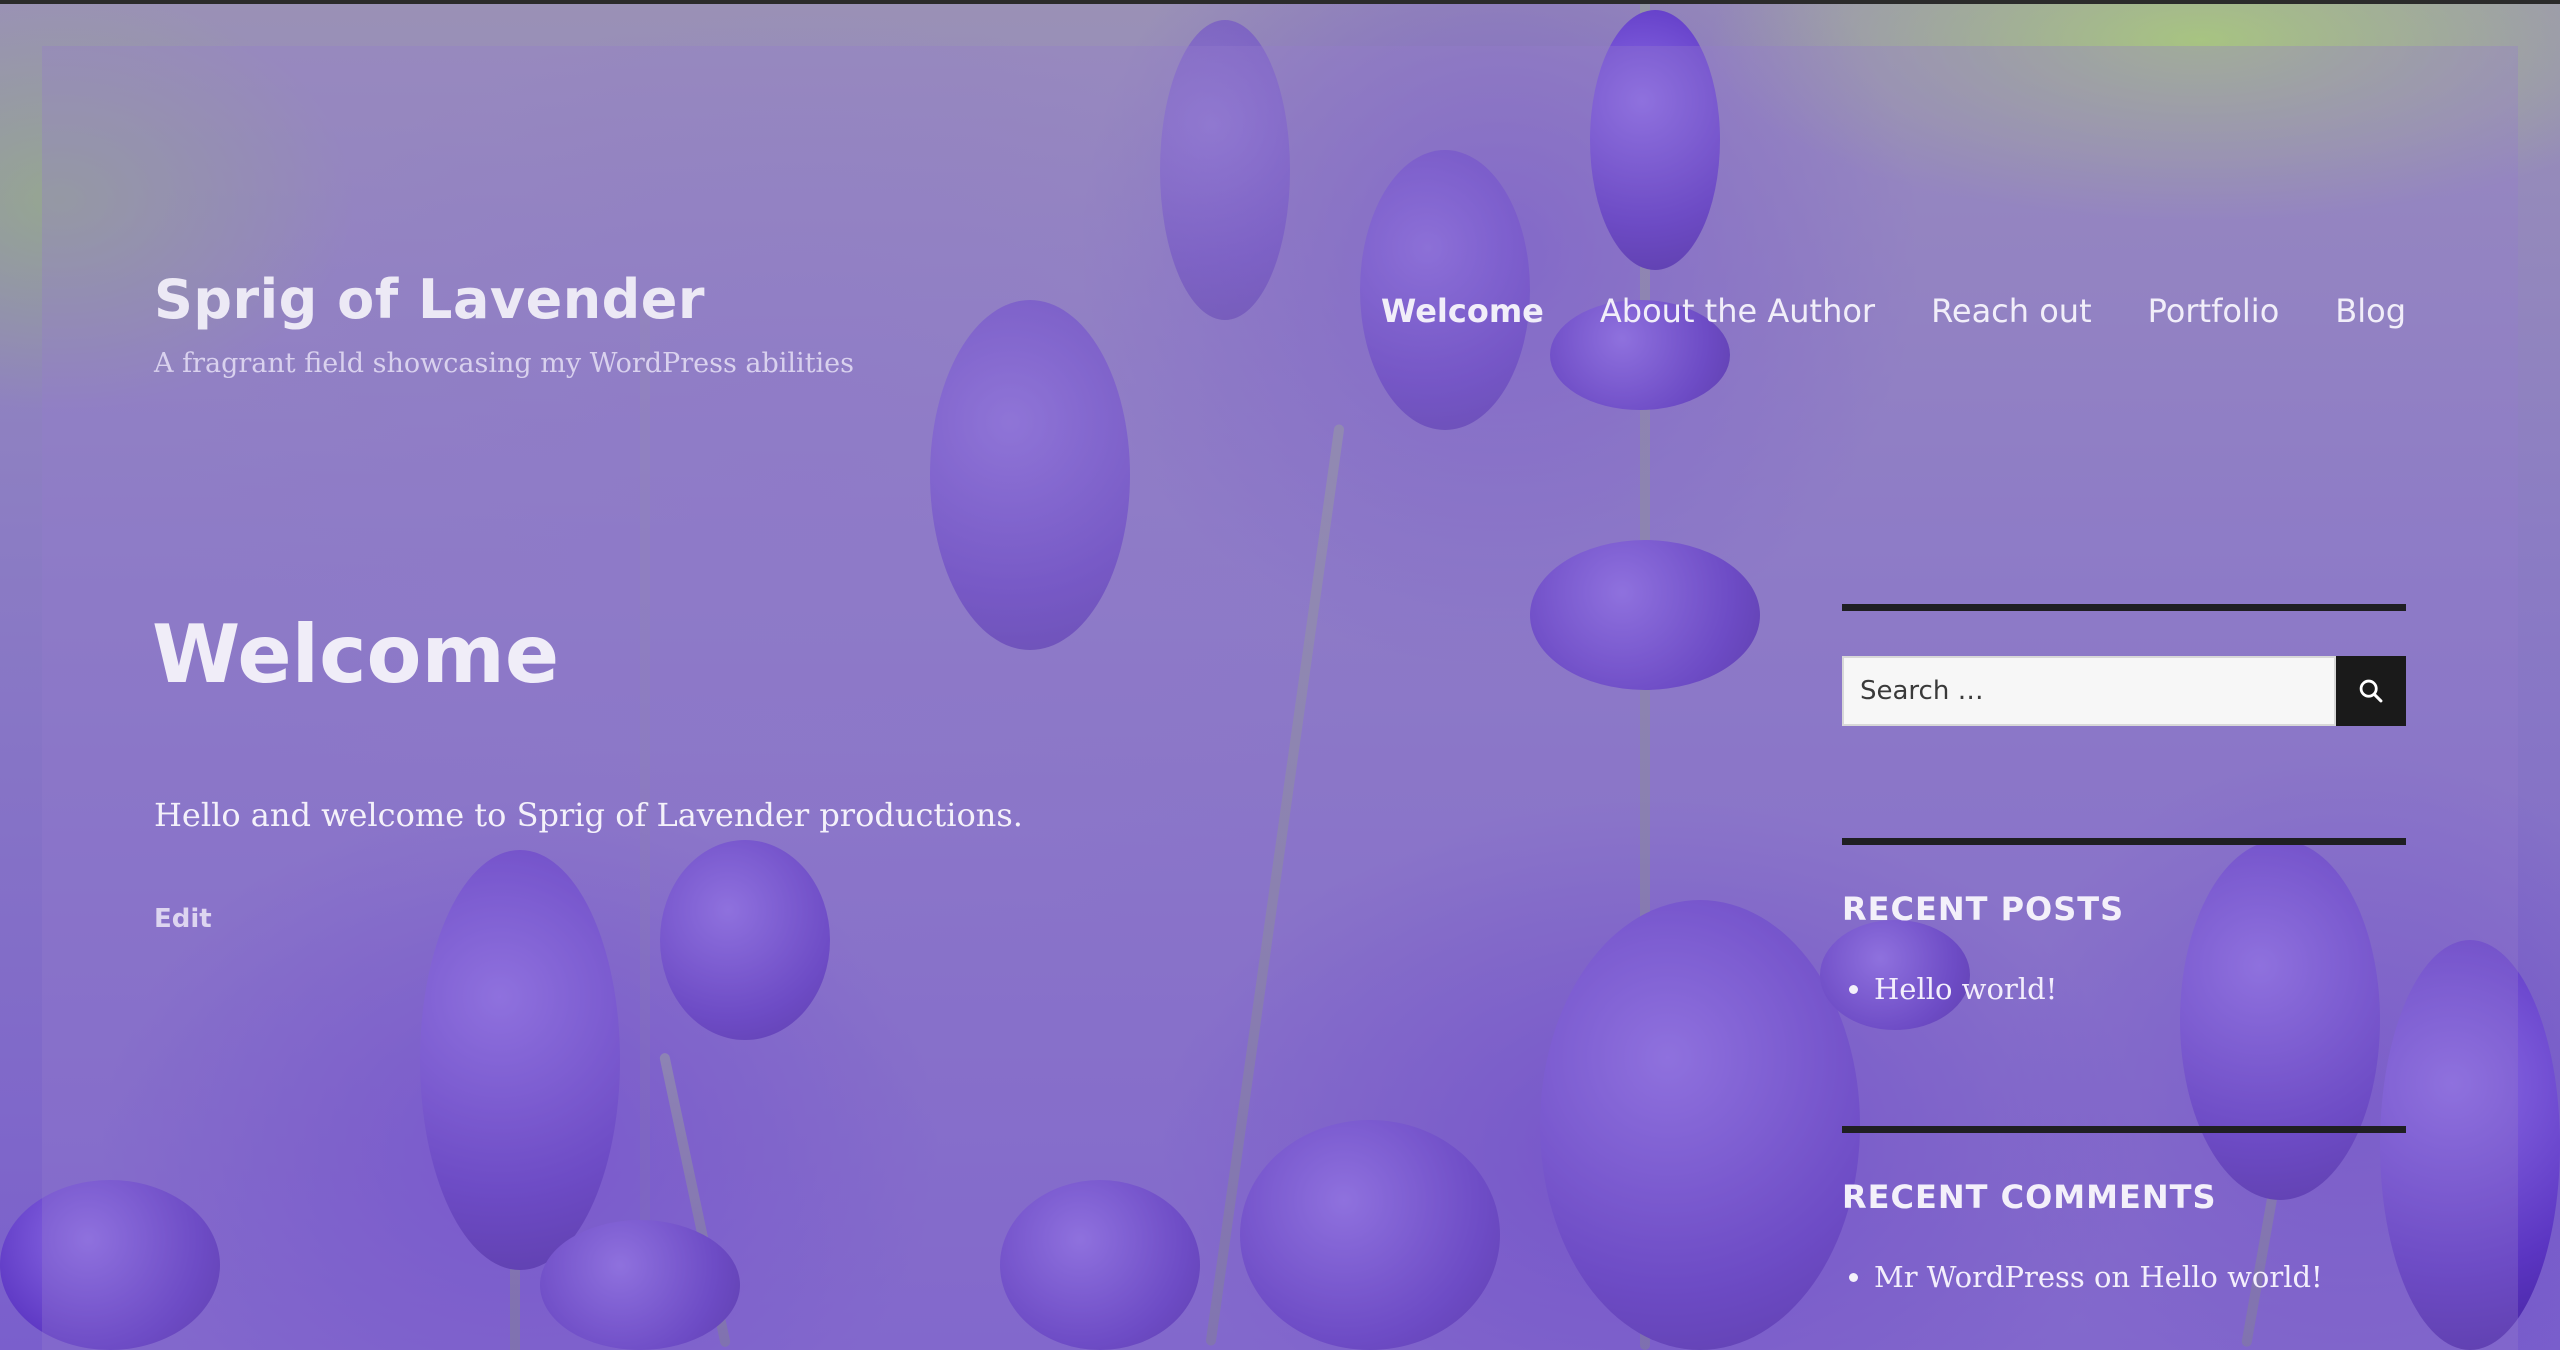 The height and width of the screenshot is (1350, 2560). I want to click on recent-comments-list: Mr WordPress on Hello world!, so click(2082, 1277).